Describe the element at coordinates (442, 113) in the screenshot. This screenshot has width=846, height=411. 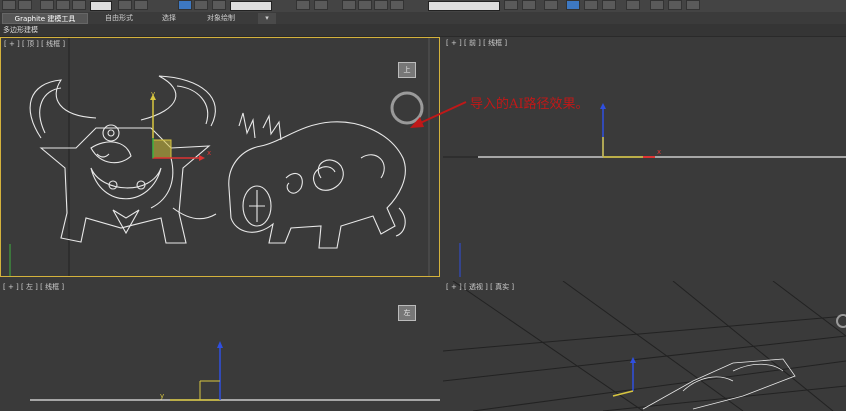
I see `annotation-arrow` at that location.